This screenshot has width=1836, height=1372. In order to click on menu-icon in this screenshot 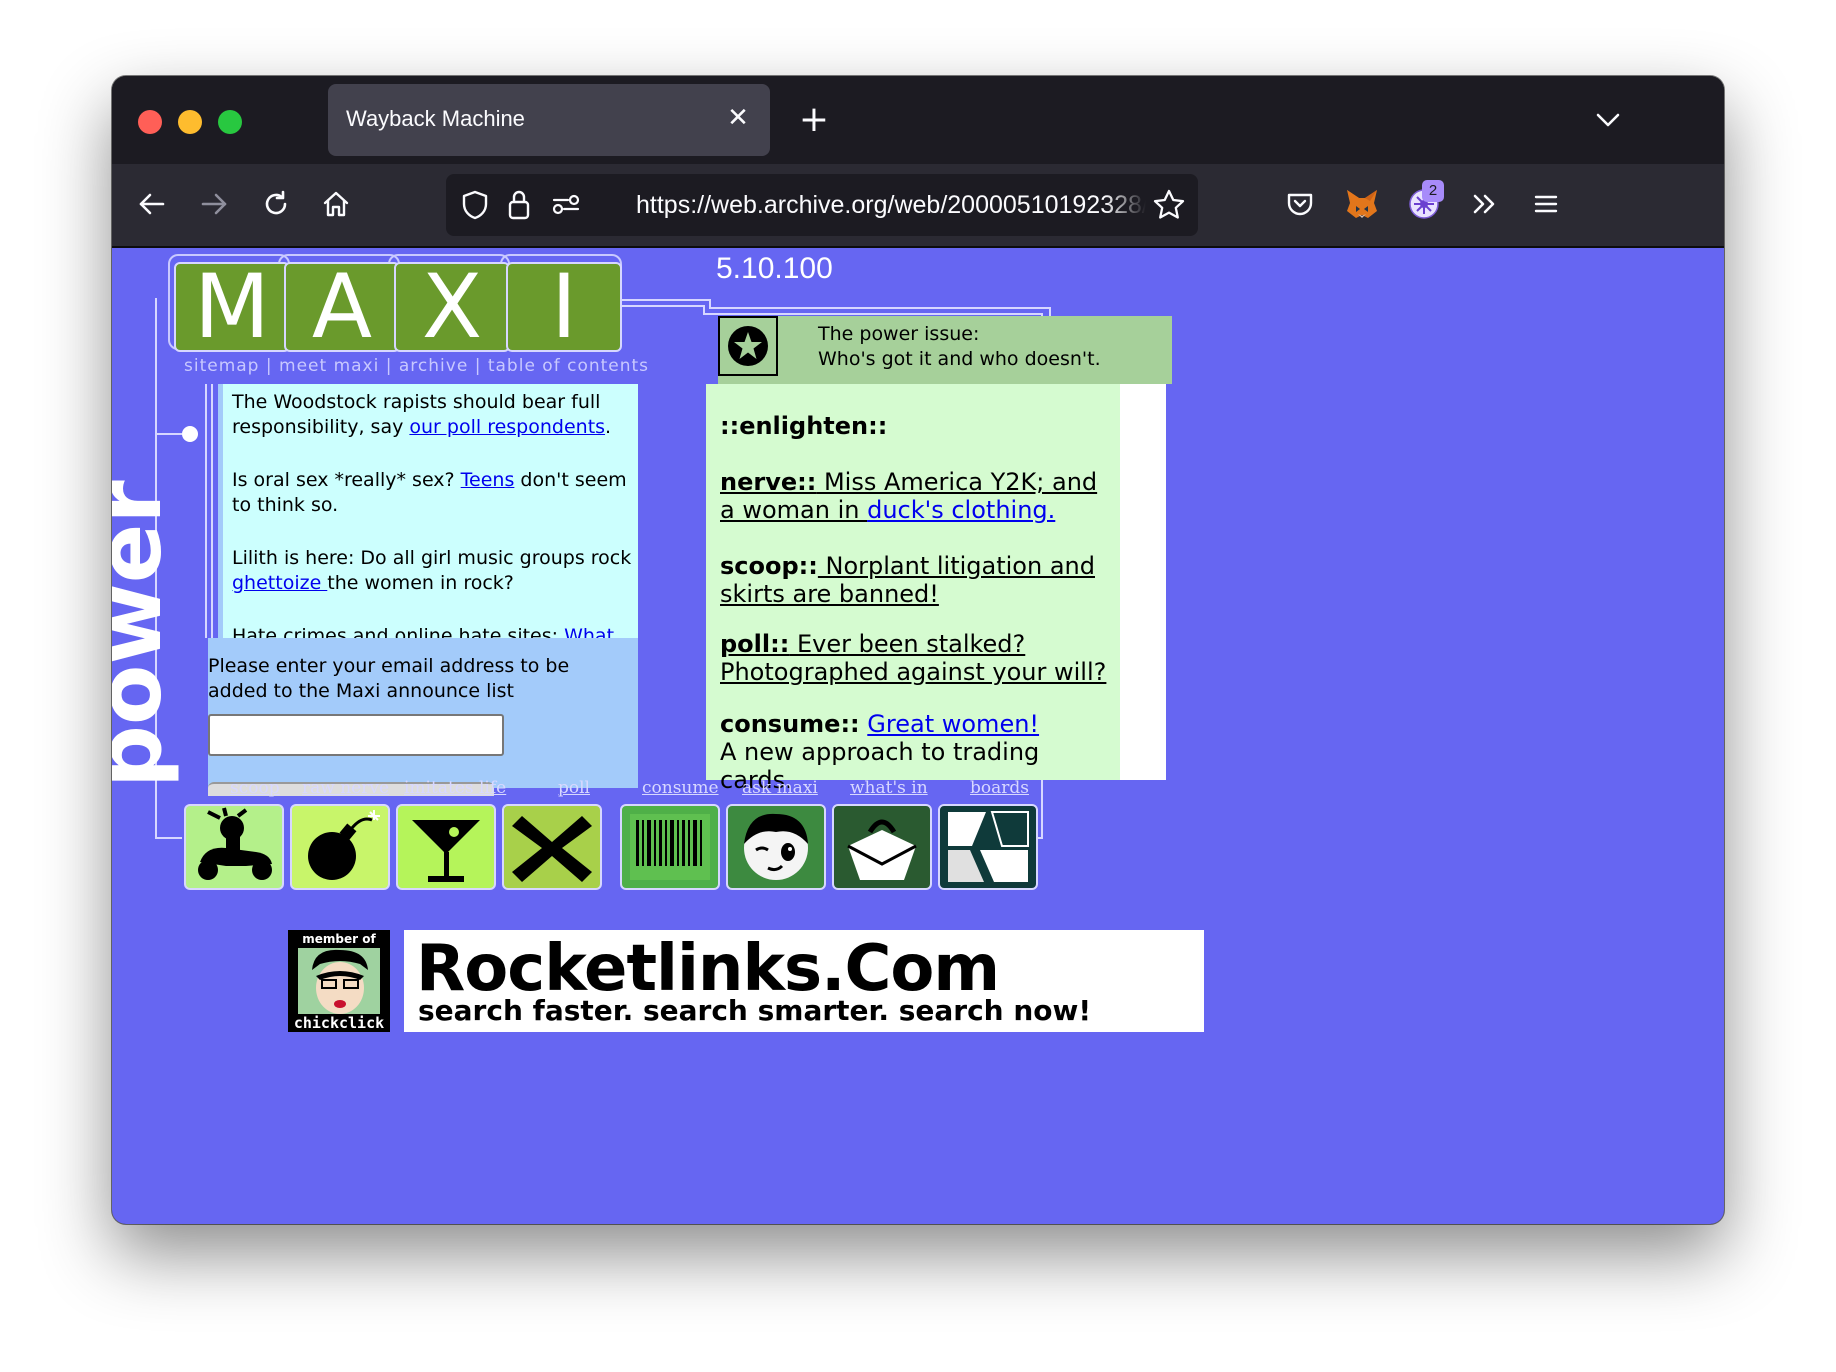, I will do `click(1546, 204)`.